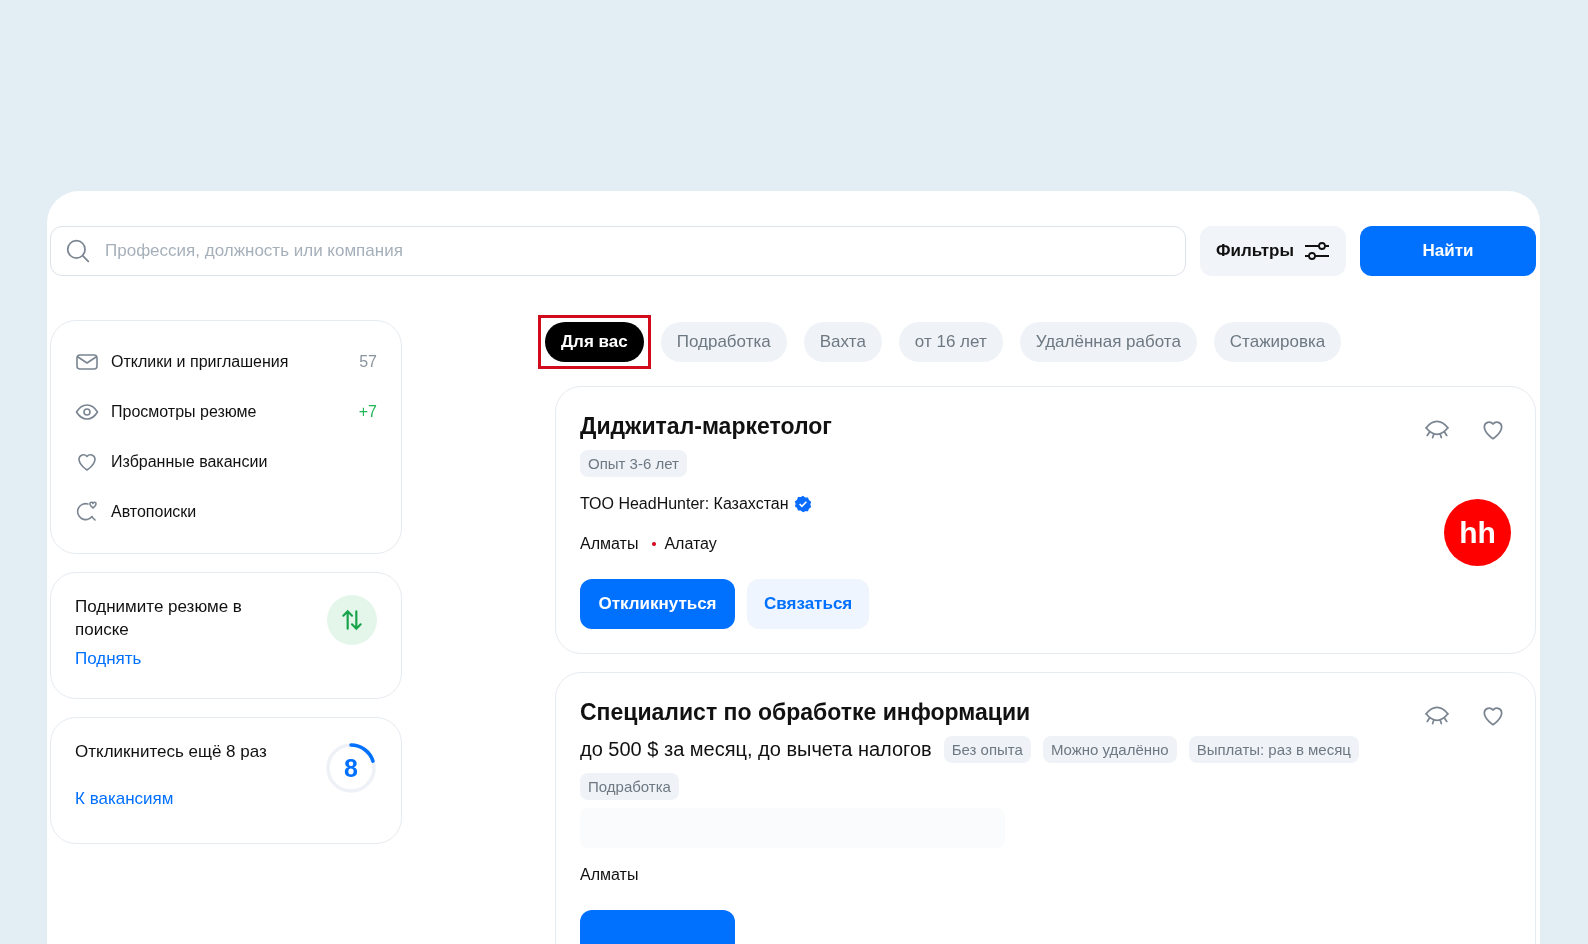  What do you see at coordinates (1045, 426) in the screenshot?
I see `vacancy-title: Диджитал-маркетолог` at bounding box center [1045, 426].